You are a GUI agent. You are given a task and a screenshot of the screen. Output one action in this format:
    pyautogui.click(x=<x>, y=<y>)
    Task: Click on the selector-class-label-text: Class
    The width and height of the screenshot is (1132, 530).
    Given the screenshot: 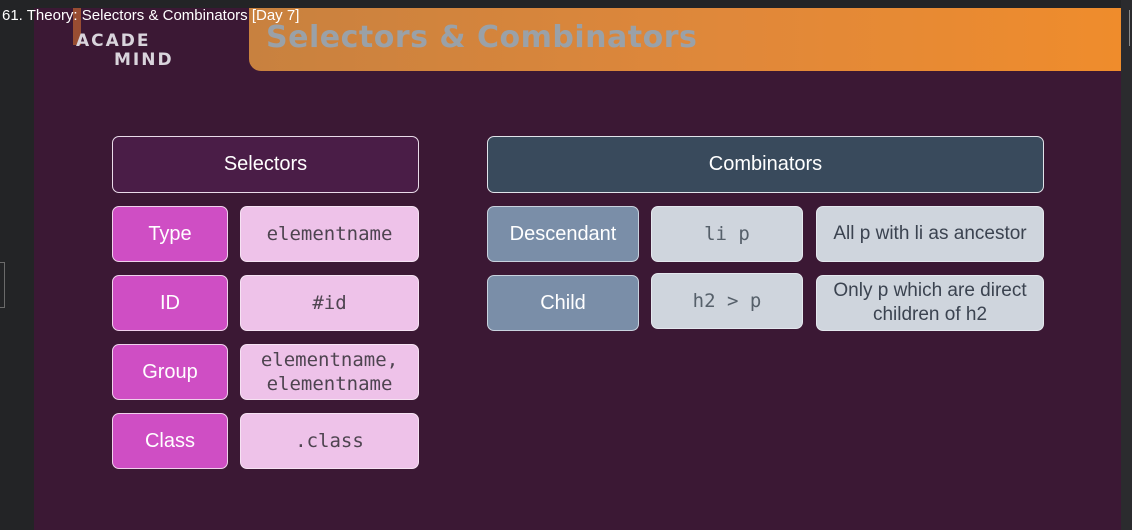 What is the action you would take?
    pyautogui.click(x=169, y=440)
    